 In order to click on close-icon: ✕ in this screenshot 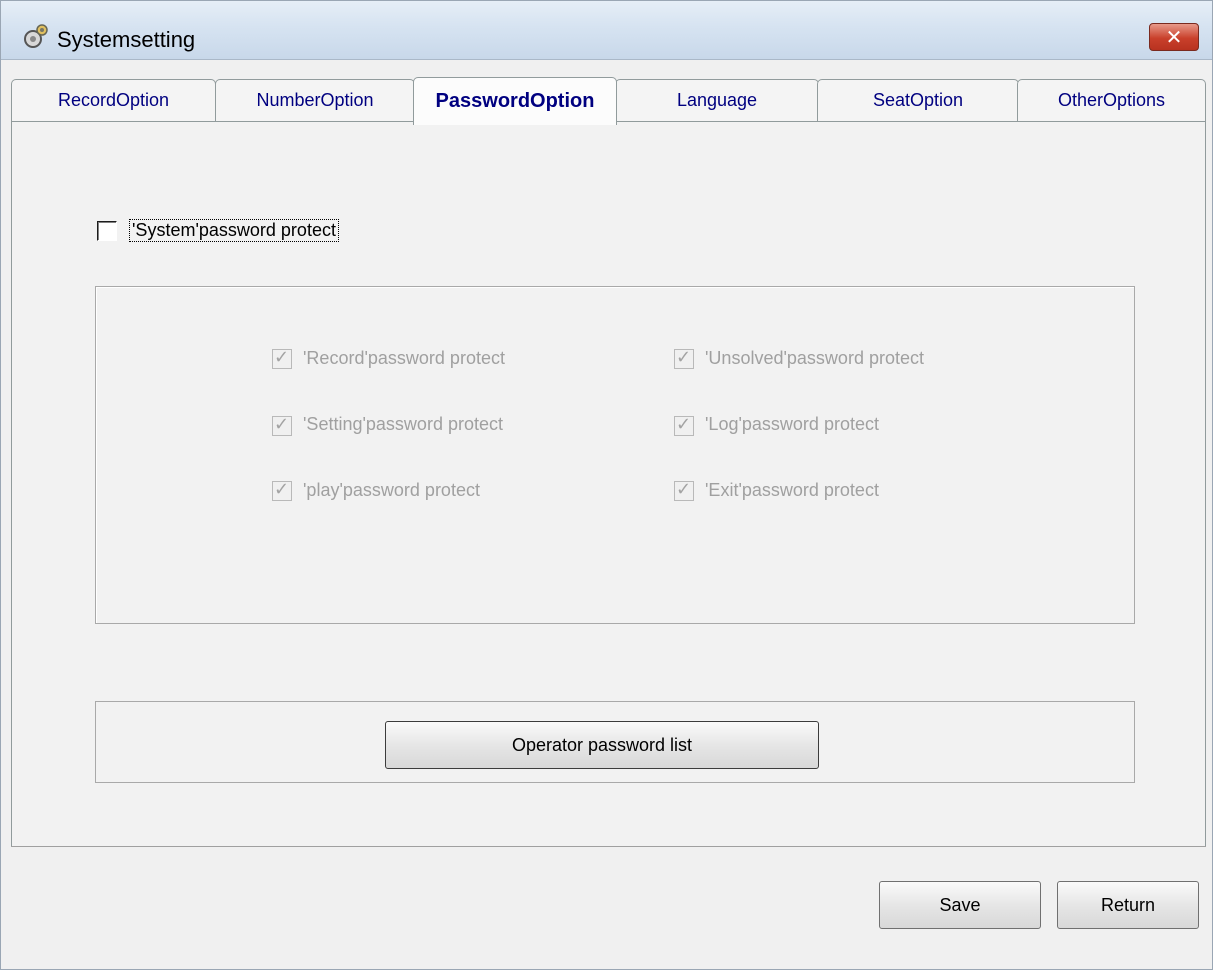, I will do `click(1174, 37)`.